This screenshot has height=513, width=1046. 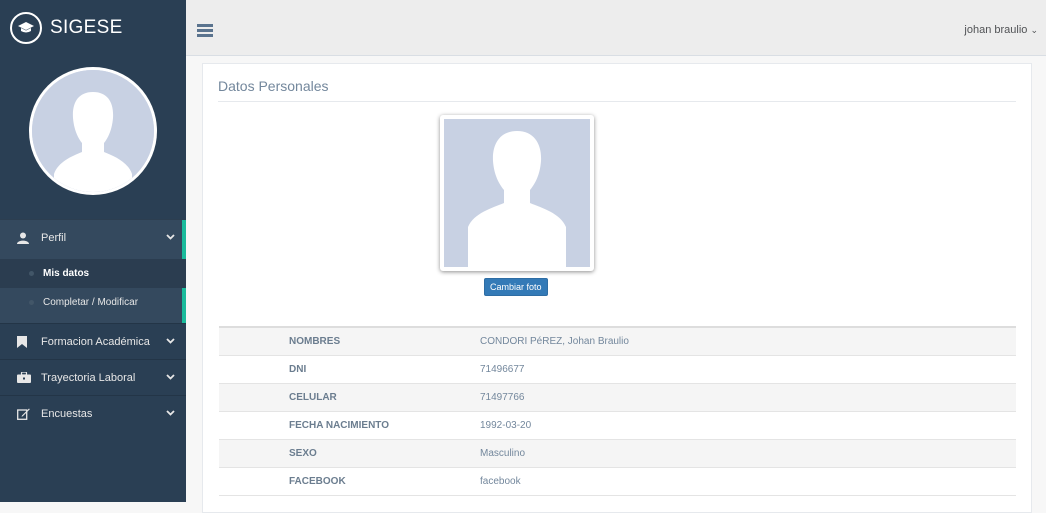 I want to click on sidebar-item-perfil: Perfil, so click(x=93, y=237).